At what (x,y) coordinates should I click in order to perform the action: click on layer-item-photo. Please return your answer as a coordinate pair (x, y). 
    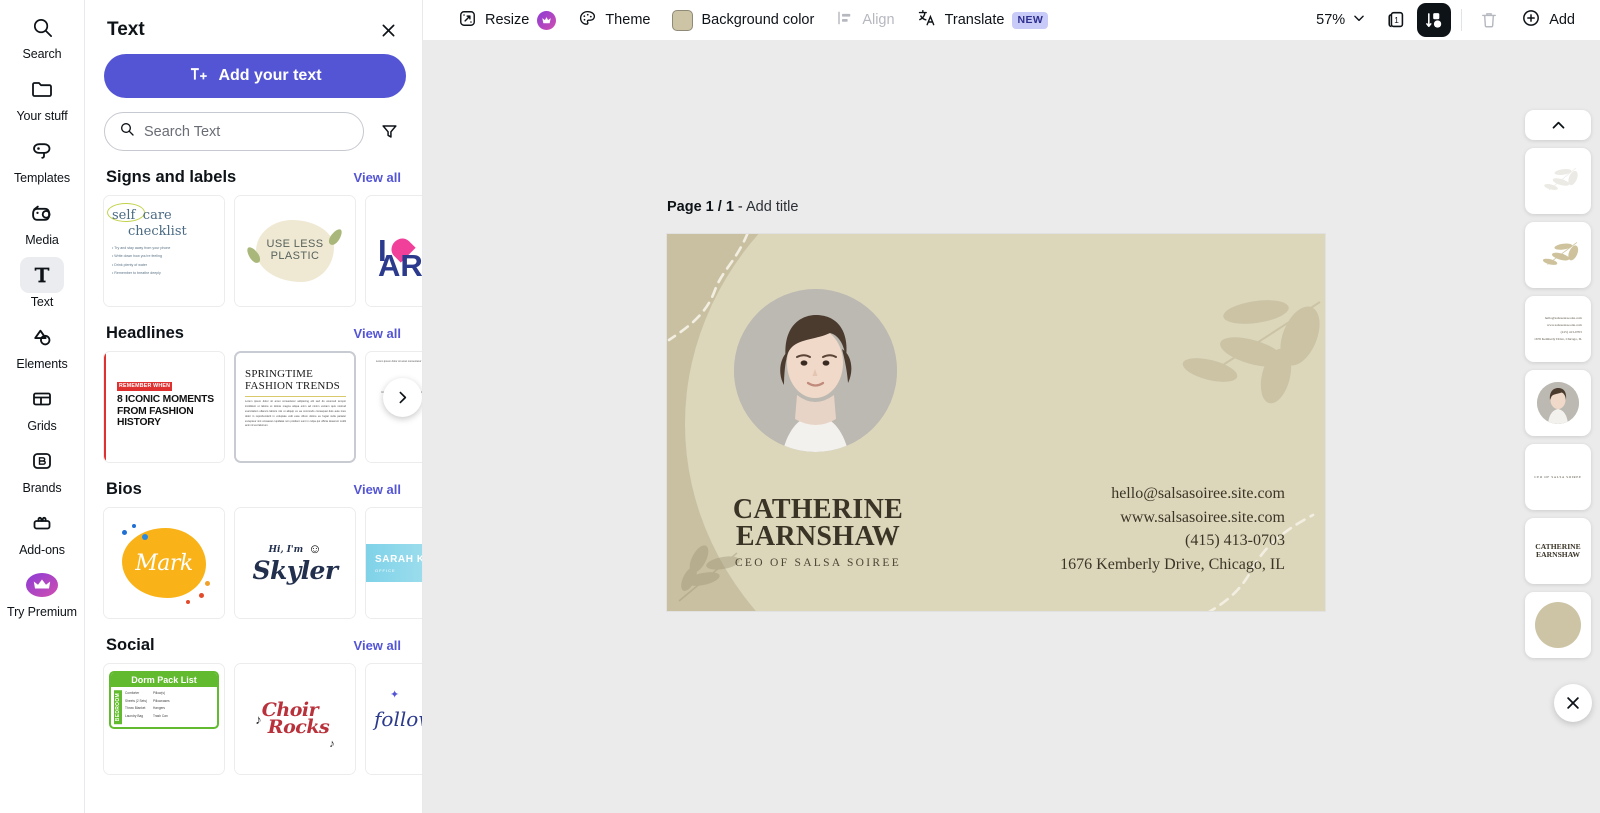
    Looking at the image, I should click on (1558, 403).